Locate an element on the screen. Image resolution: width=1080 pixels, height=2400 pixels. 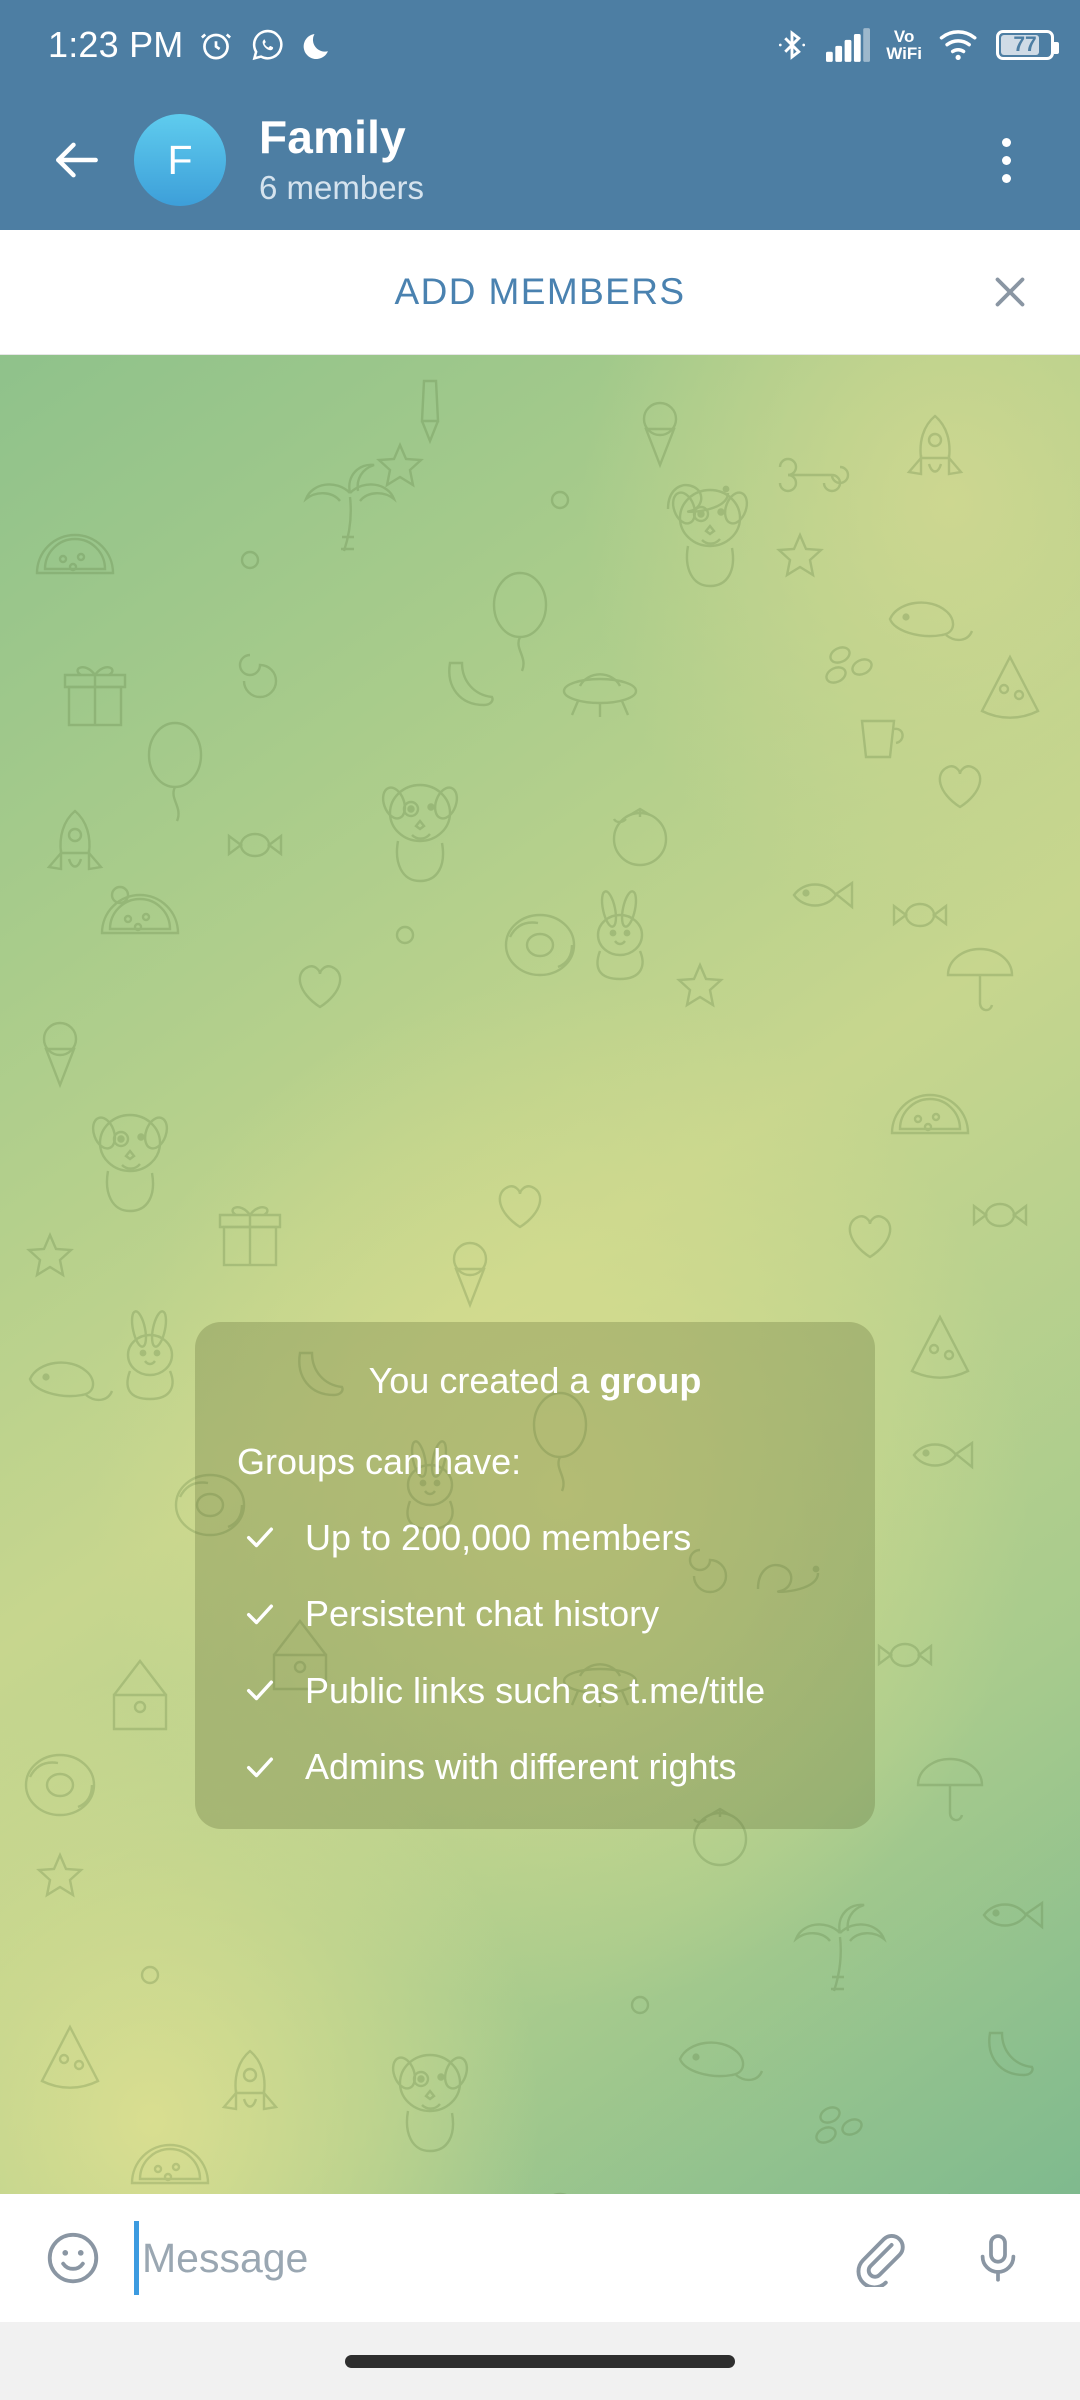
back-button is located at coordinates (77, 160).